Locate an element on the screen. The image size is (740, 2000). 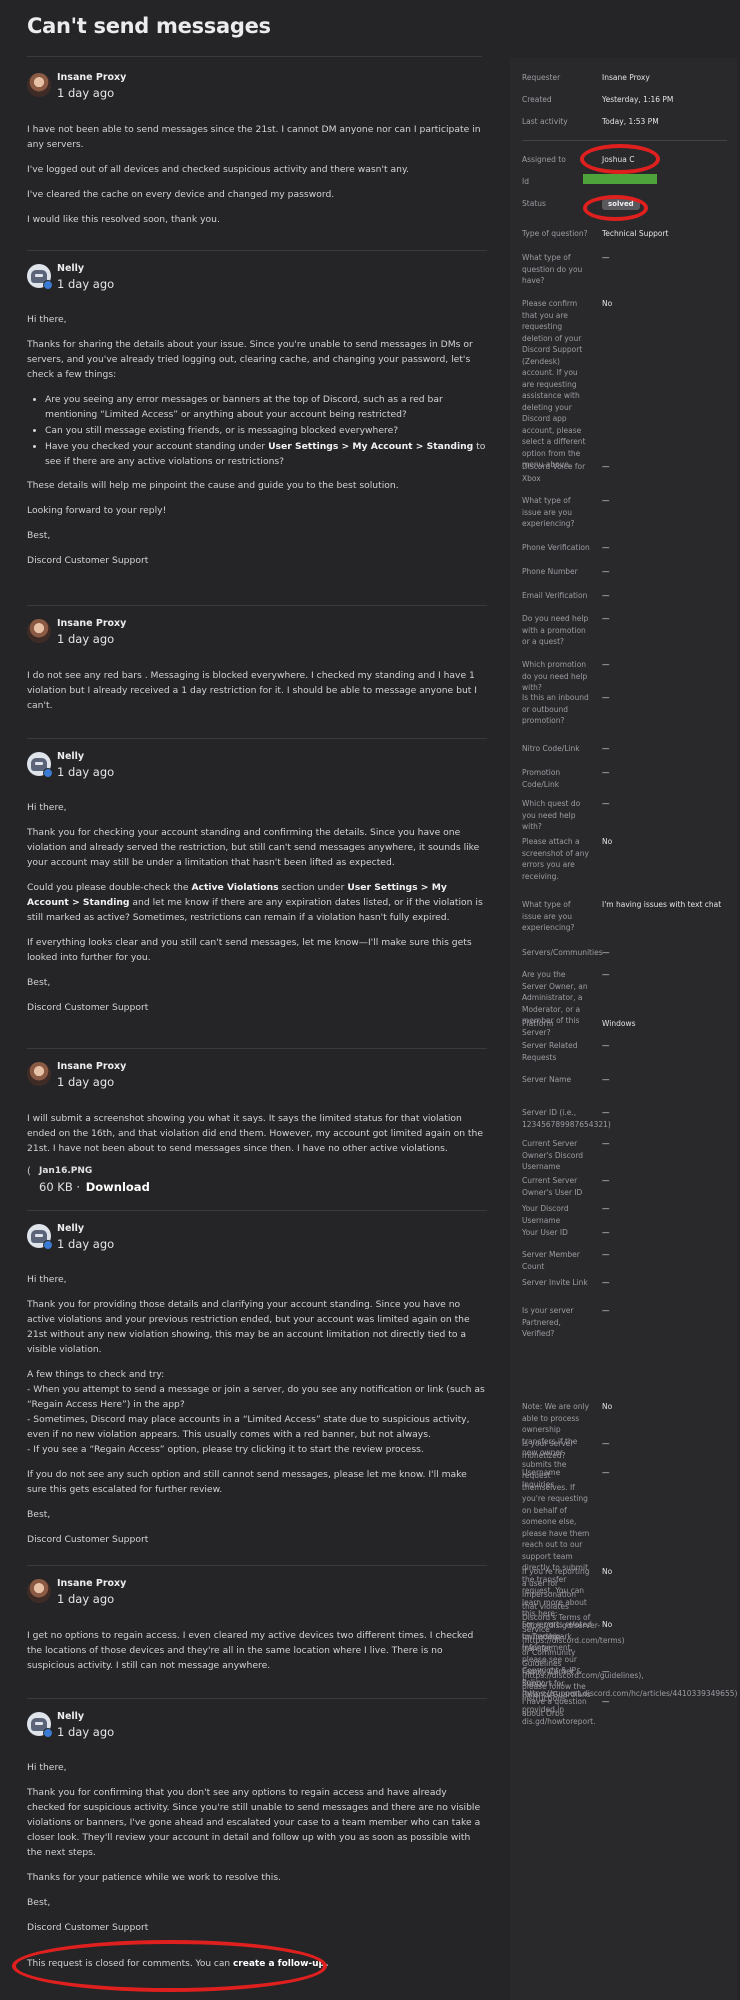
field-label: Which quest do you need help with? is located at coordinates (551, 815).